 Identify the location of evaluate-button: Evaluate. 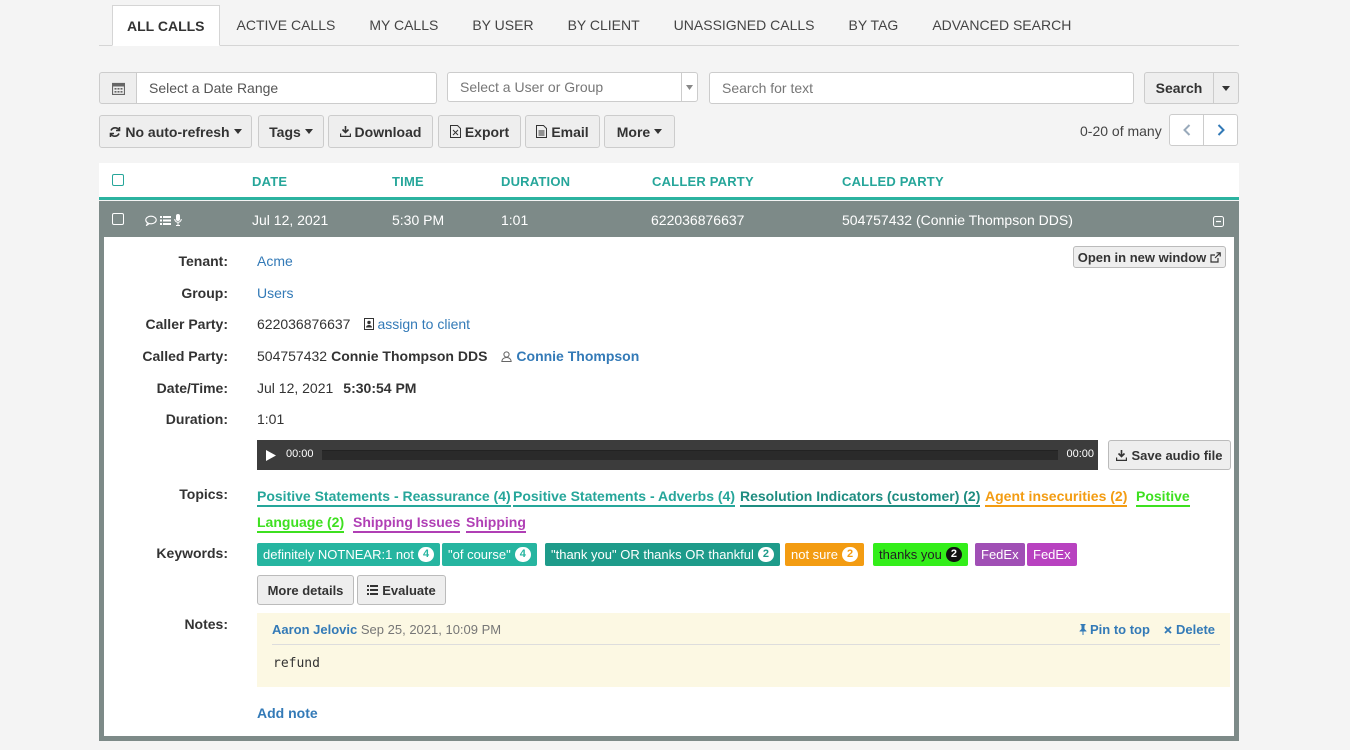
(401, 590).